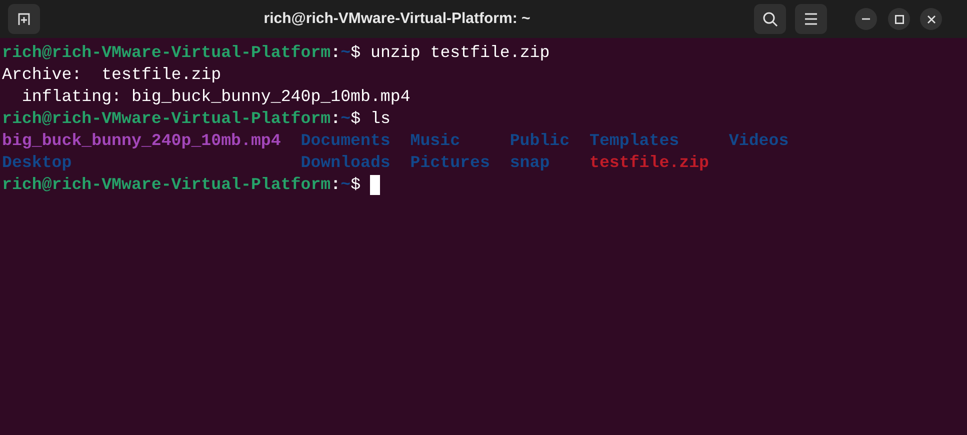 The image size is (967, 435). I want to click on new-tab-button, so click(24, 19).